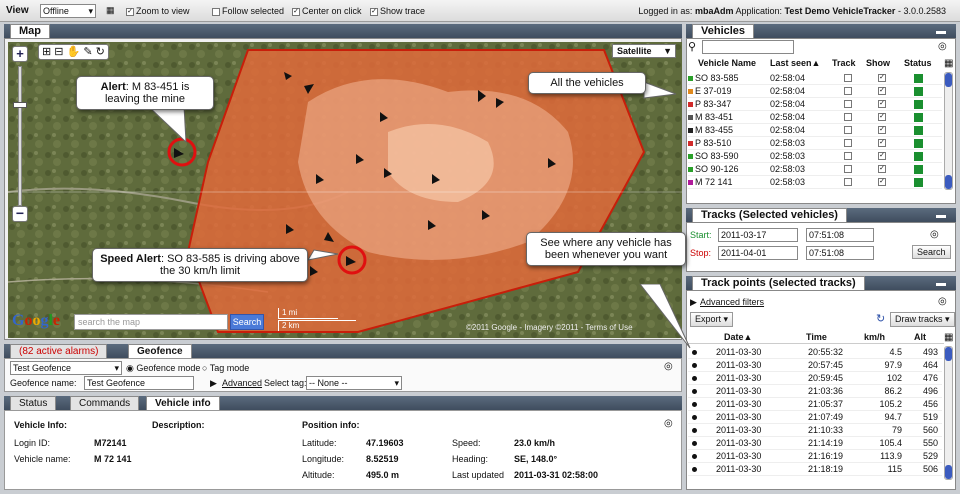 This screenshot has height=494, width=960. What do you see at coordinates (354, 383) in the screenshot?
I see `select-tag-dropdown: -- None -- ▾` at bounding box center [354, 383].